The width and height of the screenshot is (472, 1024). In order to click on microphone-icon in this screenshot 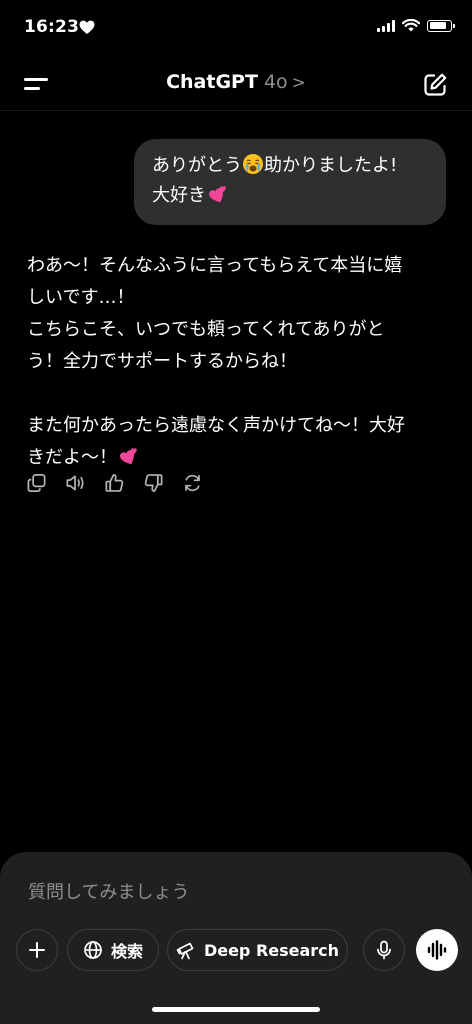, I will do `click(384, 950)`.